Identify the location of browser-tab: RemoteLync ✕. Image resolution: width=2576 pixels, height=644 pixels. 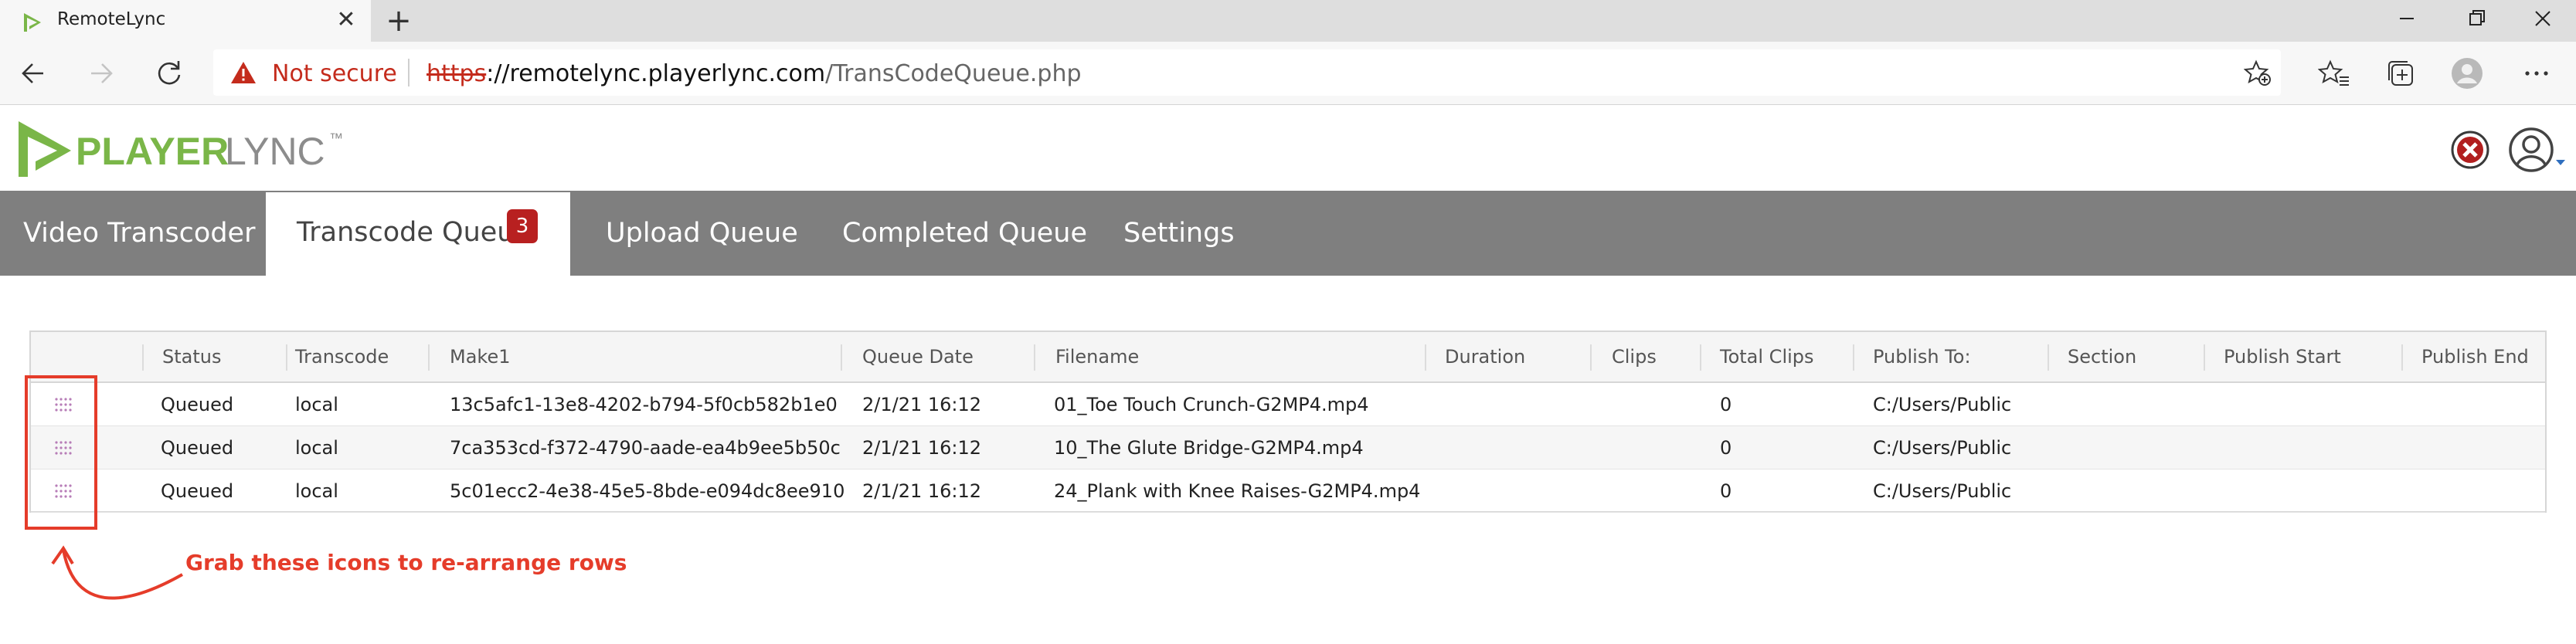
(185, 21).